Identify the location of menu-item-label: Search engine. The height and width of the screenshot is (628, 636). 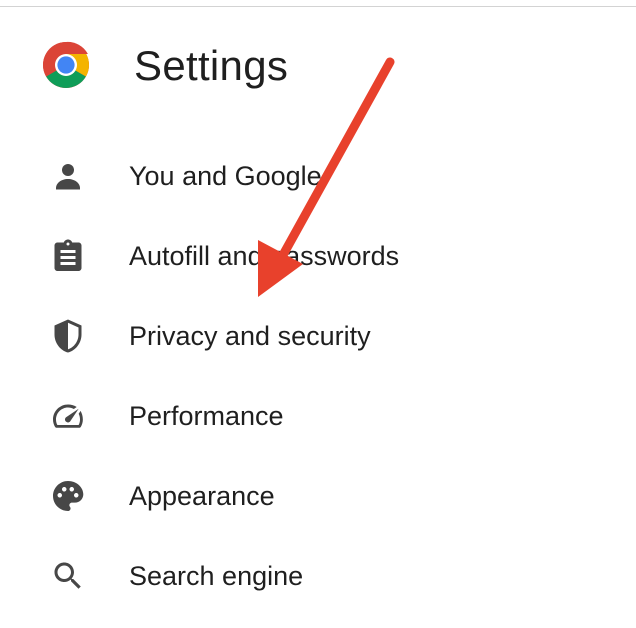
(216, 576).